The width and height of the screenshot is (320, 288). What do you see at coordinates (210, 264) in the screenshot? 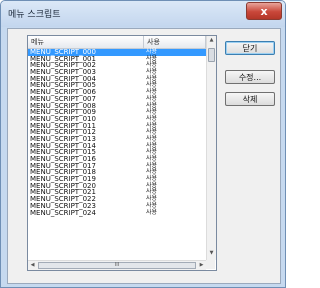
I see `scrollbar-corner` at bounding box center [210, 264].